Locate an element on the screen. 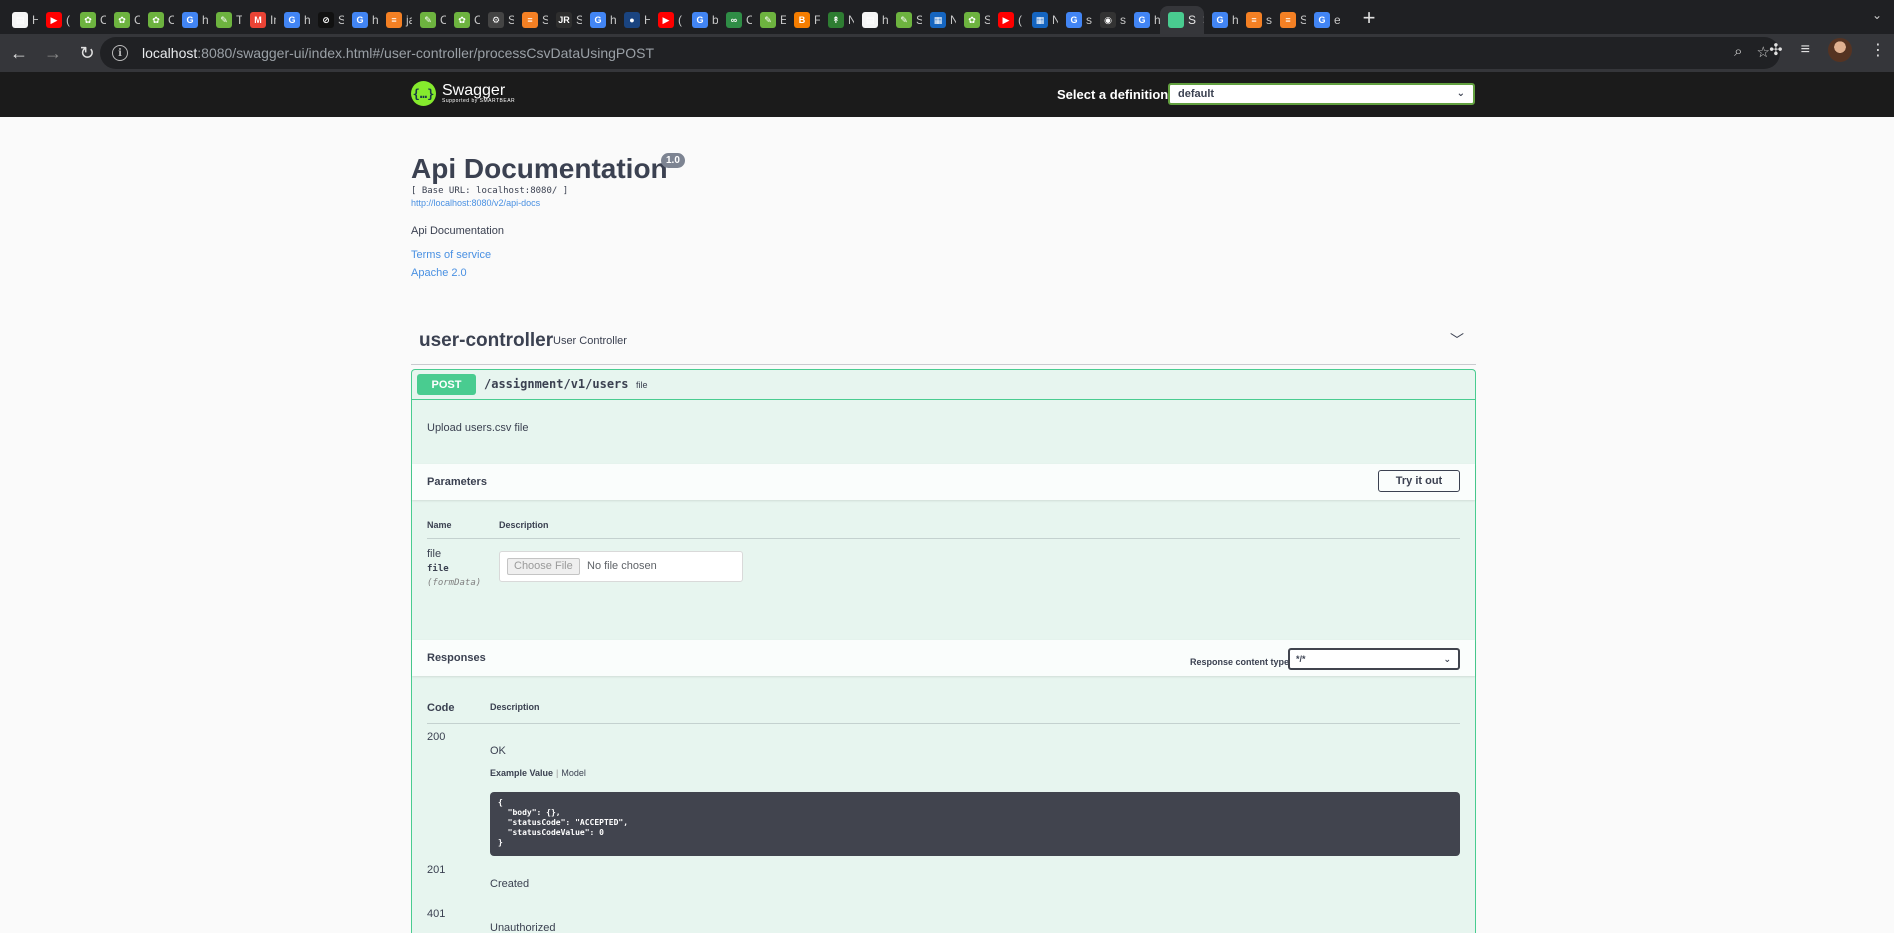 The height and width of the screenshot is (933, 1894). tab-favicon-icon: ▤ is located at coordinates (870, 20).